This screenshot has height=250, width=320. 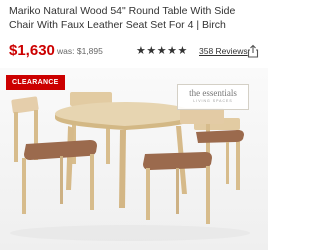 I want to click on brand-subtitle: LIVING SPACES, so click(x=213, y=101).